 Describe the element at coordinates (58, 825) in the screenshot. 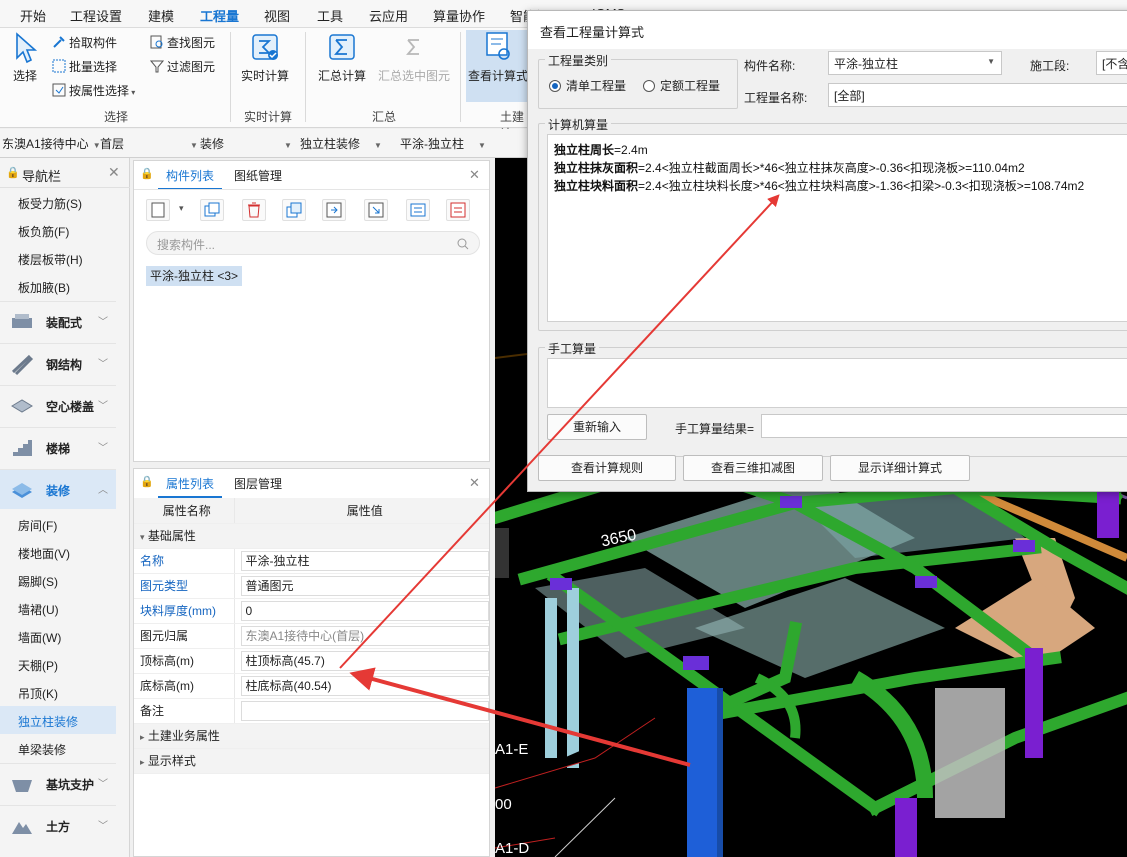

I see `nav-category-earthwork: 土方 ﹀` at that location.